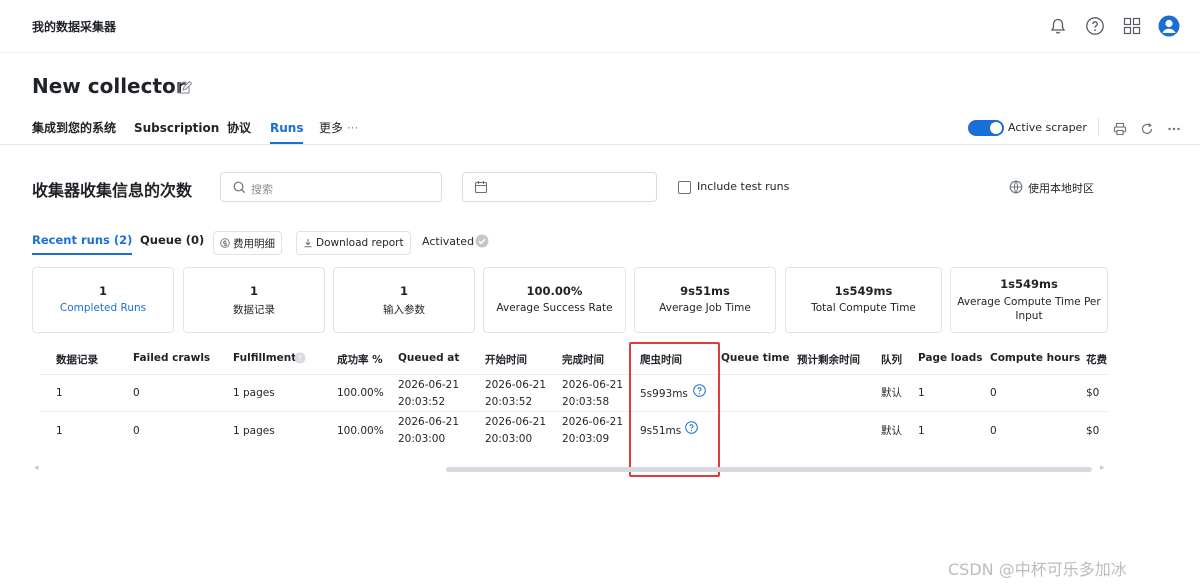 Image resolution: width=1200 pixels, height=588 pixels. What do you see at coordinates (360, 359) in the screenshot?
I see `col-header-success-rate: 成功率 %` at bounding box center [360, 359].